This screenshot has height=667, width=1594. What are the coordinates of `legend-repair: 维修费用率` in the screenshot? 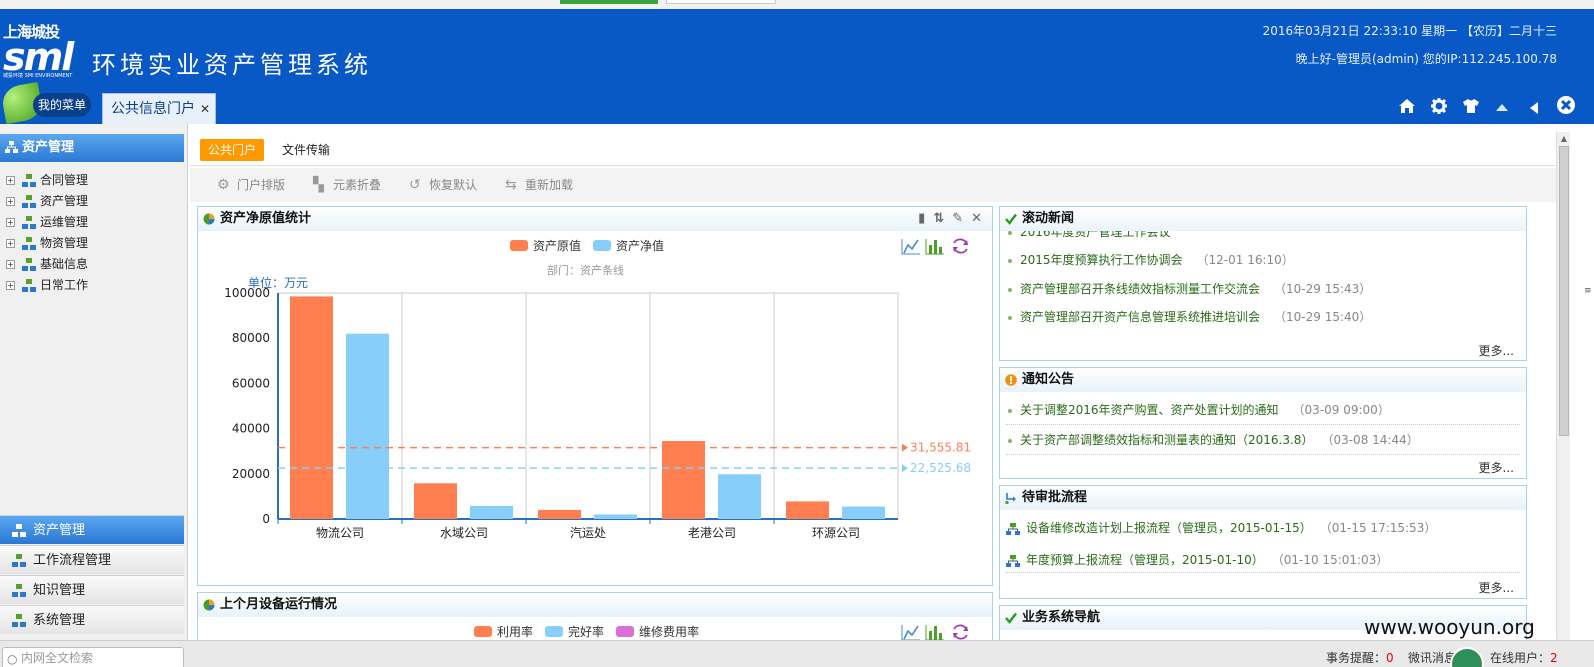 It's located at (669, 632).